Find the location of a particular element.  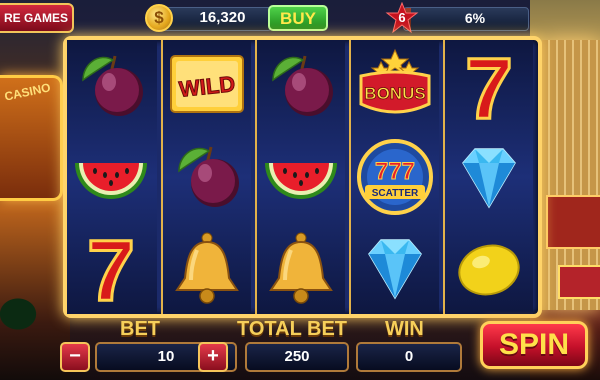

coin-value: 16,320 is located at coordinates (222, 17).